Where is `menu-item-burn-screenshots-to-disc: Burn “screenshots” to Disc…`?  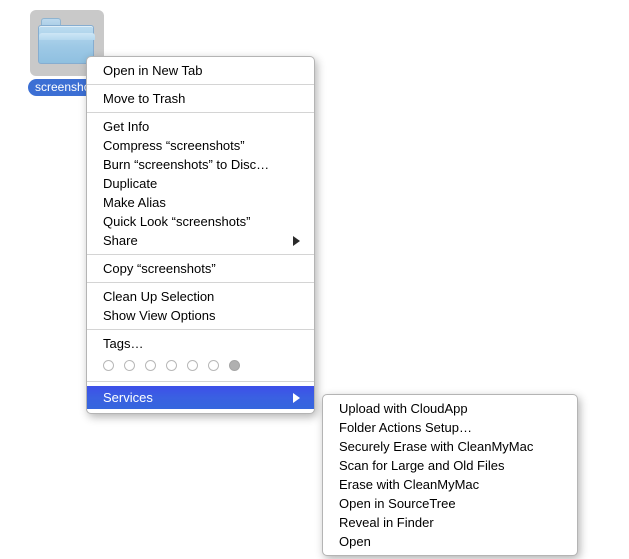
menu-item-burn-screenshots-to-disc: Burn “screenshots” to Disc… is located at coordinates (200, 164).